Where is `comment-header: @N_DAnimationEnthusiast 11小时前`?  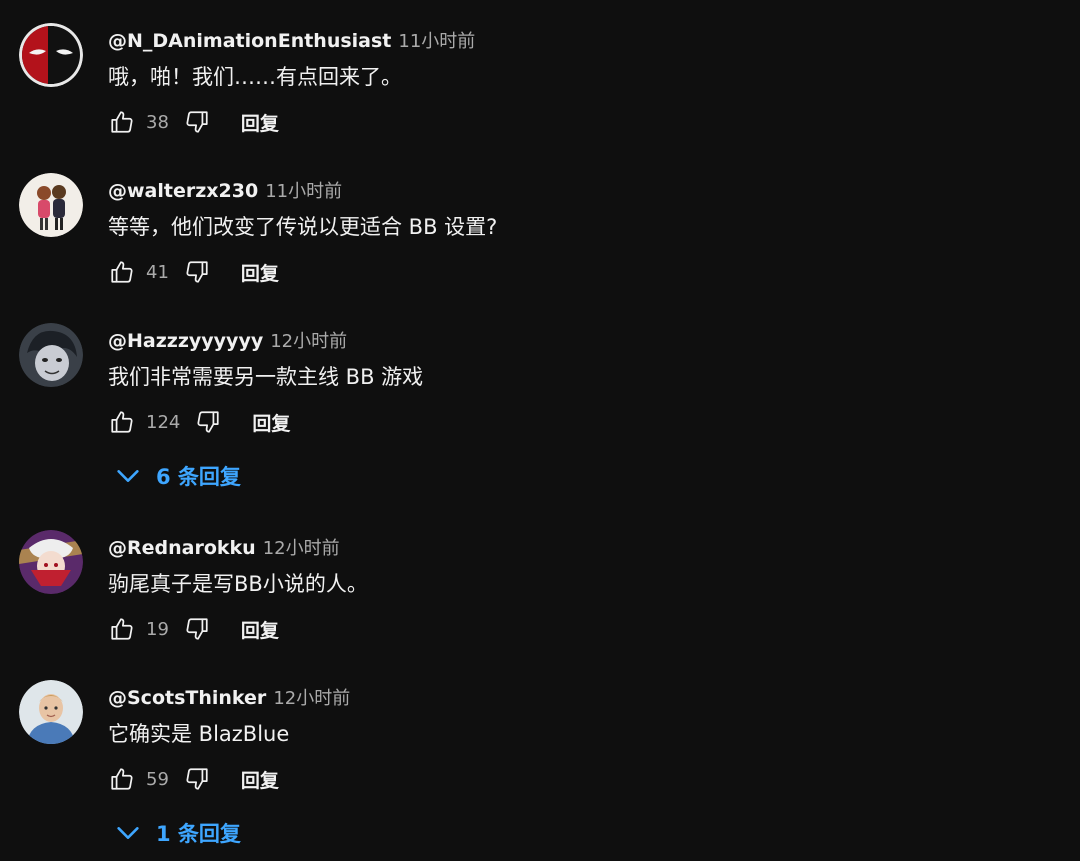
comment-header: @N_DAnimationEnthusiast 11小时前 is located at coordinates (291, 40).